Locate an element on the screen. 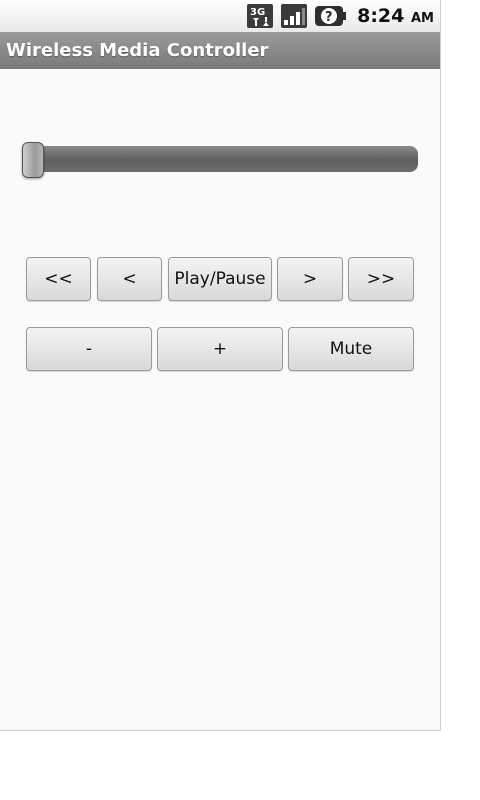  clock-ampm: AM is located at coordinates (422, 18).